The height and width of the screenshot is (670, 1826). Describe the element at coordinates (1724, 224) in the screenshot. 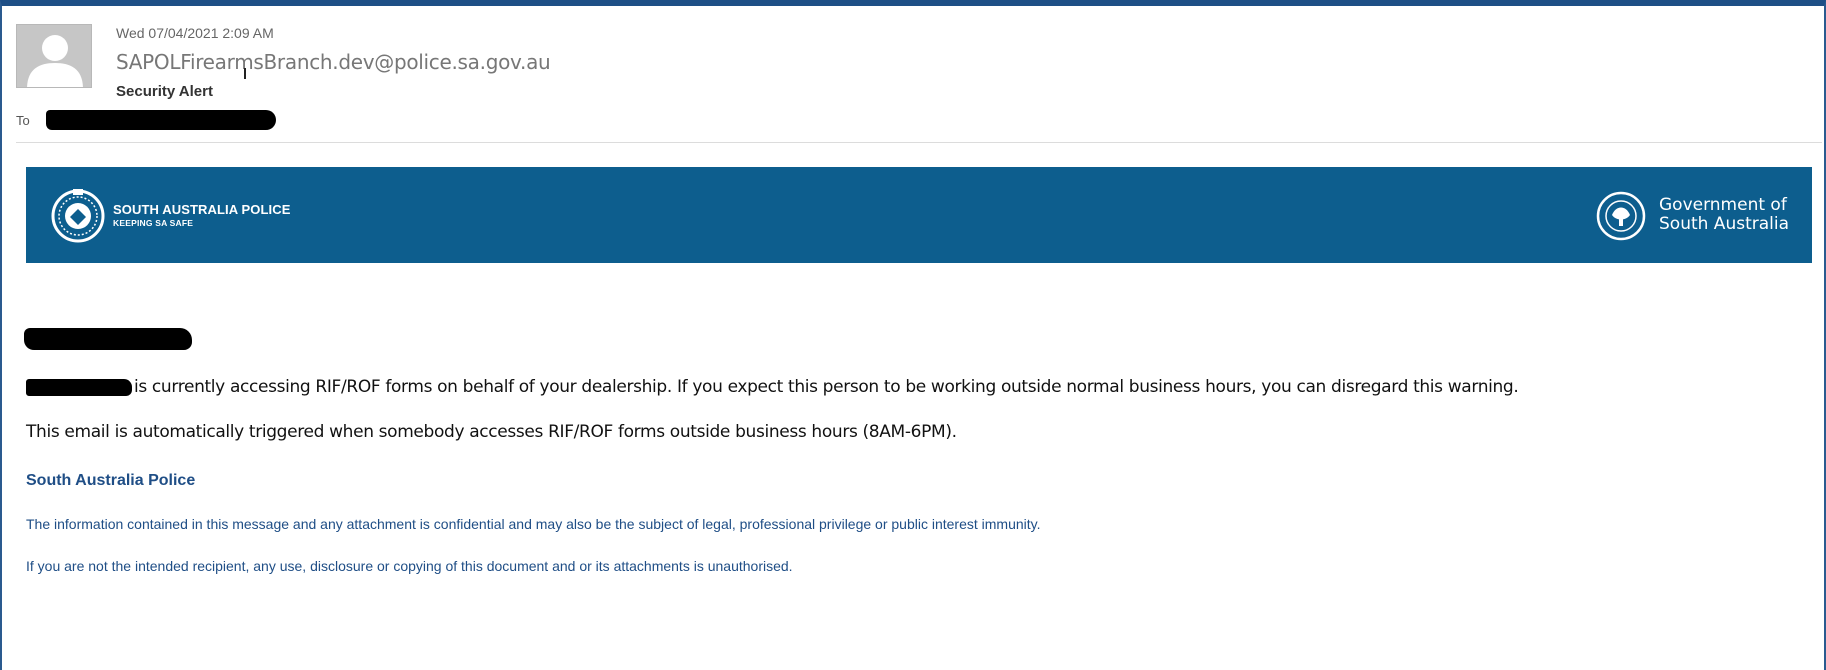

I see `government-name-line2: South Australia` at that location.